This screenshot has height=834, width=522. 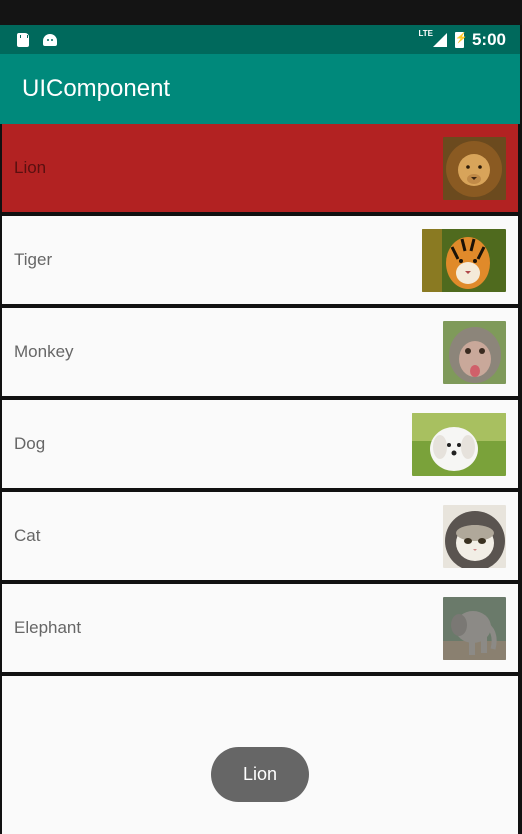 What do you see at coordinates (260, 39) in the screenshot?
I see `status-bar: LTE 5:00` at bounding box center [260, 39].